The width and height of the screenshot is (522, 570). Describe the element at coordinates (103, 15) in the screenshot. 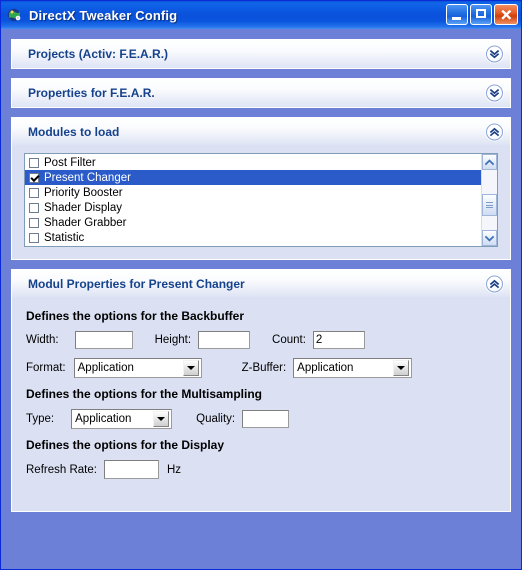

I see `window-title: DirectX Tweaker Config` at that location.